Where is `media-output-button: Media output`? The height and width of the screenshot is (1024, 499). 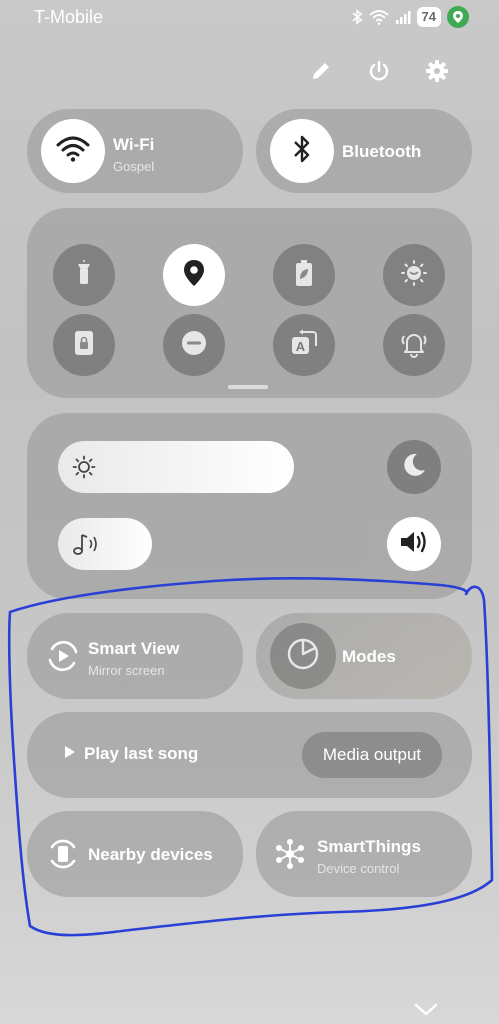
media-output-button: Media output is located at coordinates (372, 755).